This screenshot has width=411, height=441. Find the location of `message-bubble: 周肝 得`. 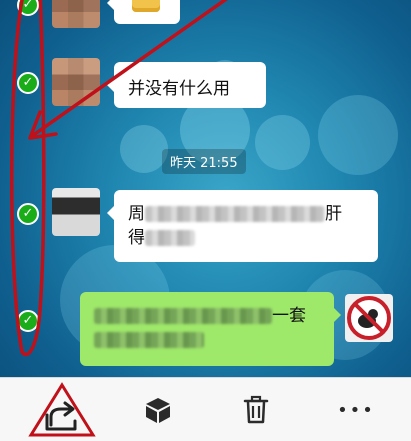

message-bubble: 周肝 得 is located at coordinates (242, 226).